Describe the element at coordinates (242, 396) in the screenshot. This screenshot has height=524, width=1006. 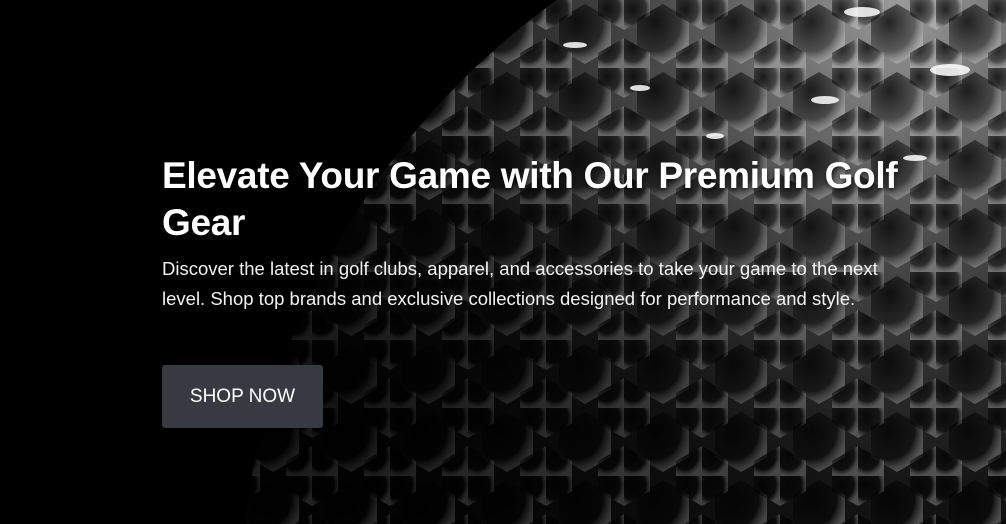
I see `shop-now-button: SHOP NOW` at that location.